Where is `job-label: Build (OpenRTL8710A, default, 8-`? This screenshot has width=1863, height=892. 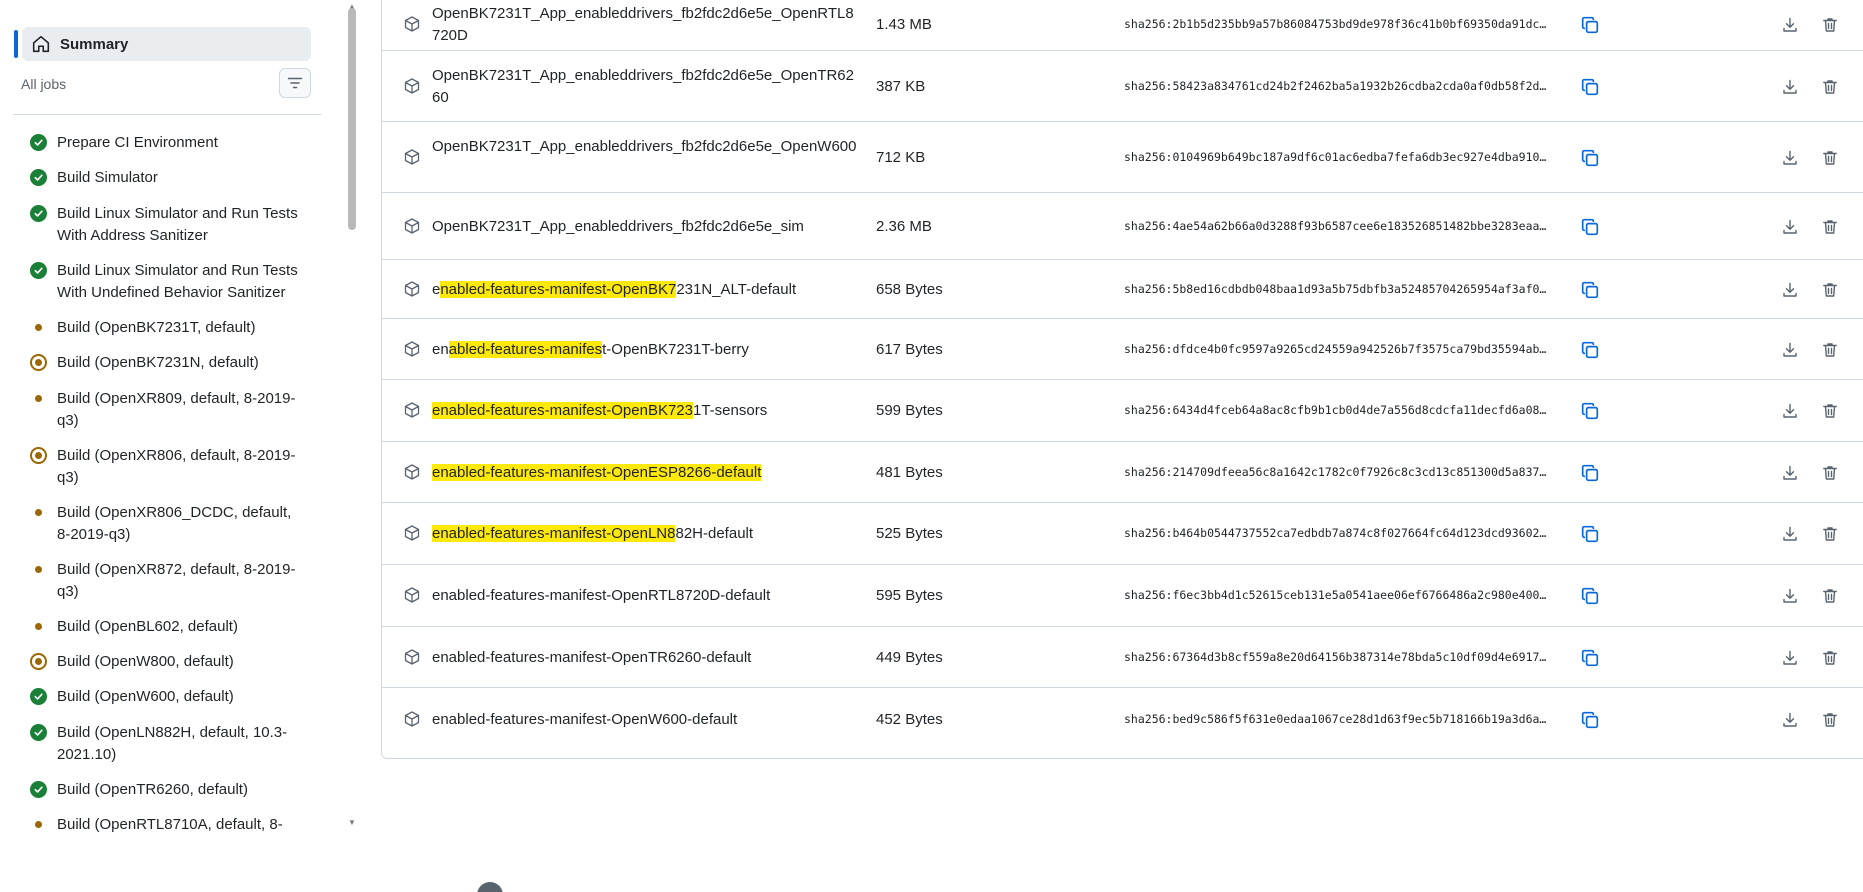 job-label: Build (OpenRTL8710A, default, 8- is located at coordinates (170, 824).